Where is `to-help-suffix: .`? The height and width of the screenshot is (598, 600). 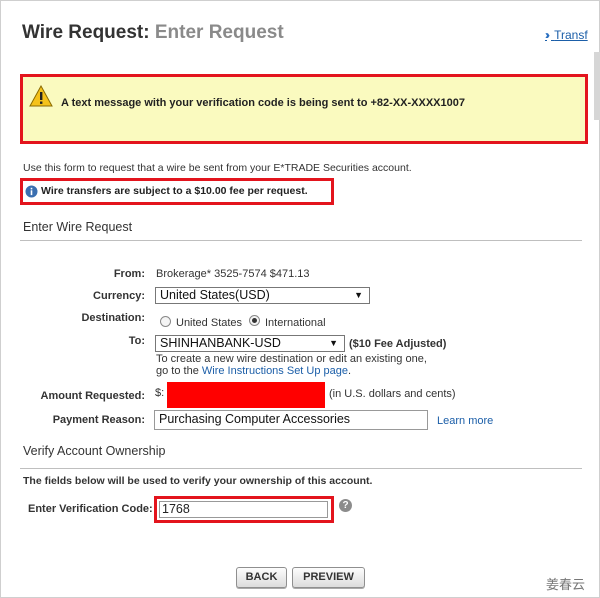 to-help-suffix: . is located at coordinates (350, 371).